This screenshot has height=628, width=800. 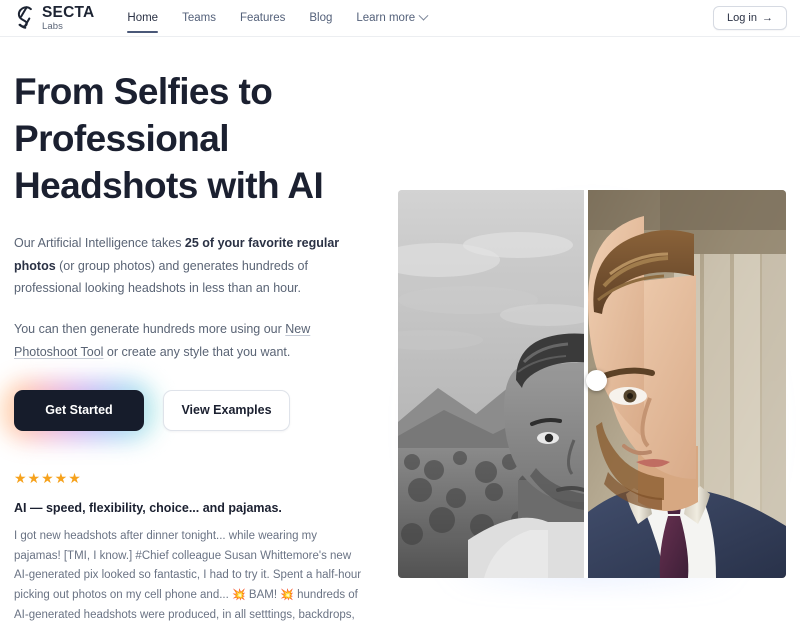 What do you see at coordinates (239, 595) in the screenshot?
I see `collision-emoji-icon: 💥` at bounding box center [239, 595].